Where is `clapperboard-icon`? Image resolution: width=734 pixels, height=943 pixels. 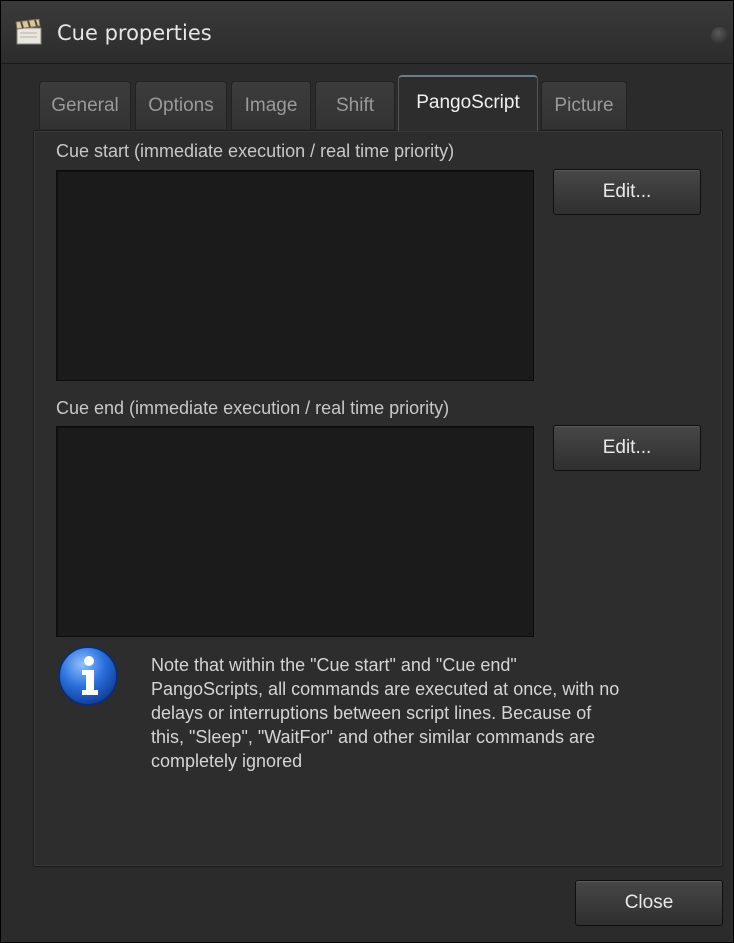
clapperboard-icon is located at coordinates (28, 32).